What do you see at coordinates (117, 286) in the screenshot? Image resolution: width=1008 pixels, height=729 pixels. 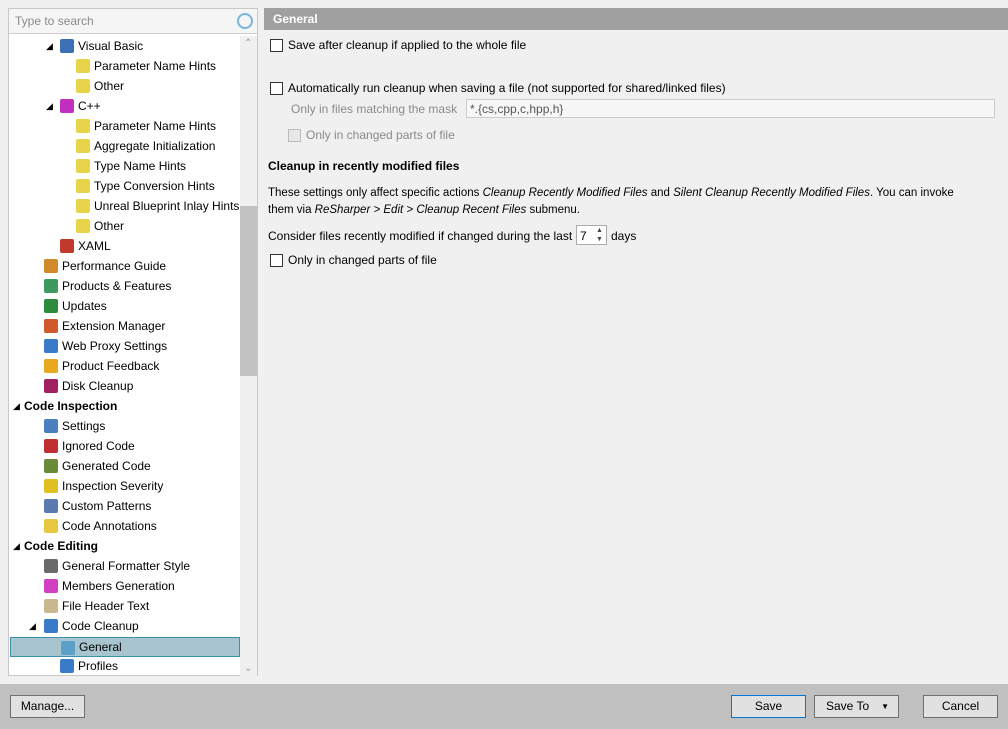 I see `tree-item-label: Products & Features` at bounding box center [117, 286].